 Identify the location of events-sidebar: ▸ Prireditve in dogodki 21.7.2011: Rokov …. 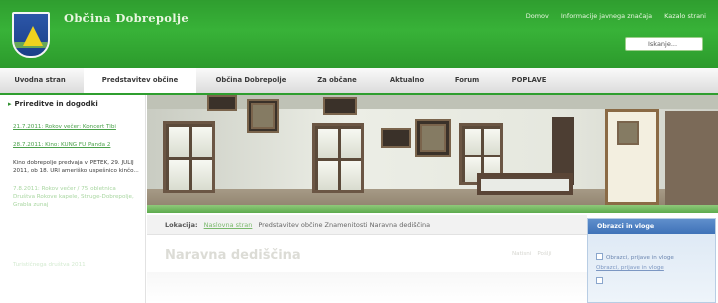
(73, 199).